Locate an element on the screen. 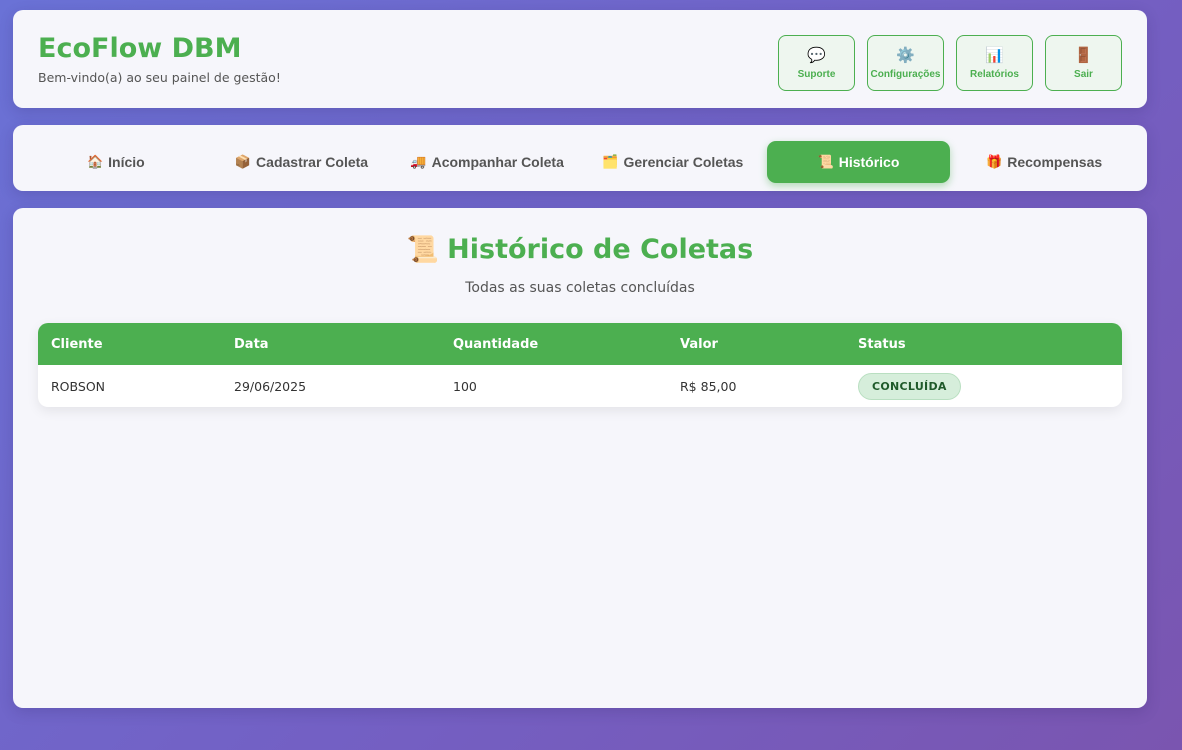  page-title: 📜 Histórico de Coletas is located at coordinates (580, 249).